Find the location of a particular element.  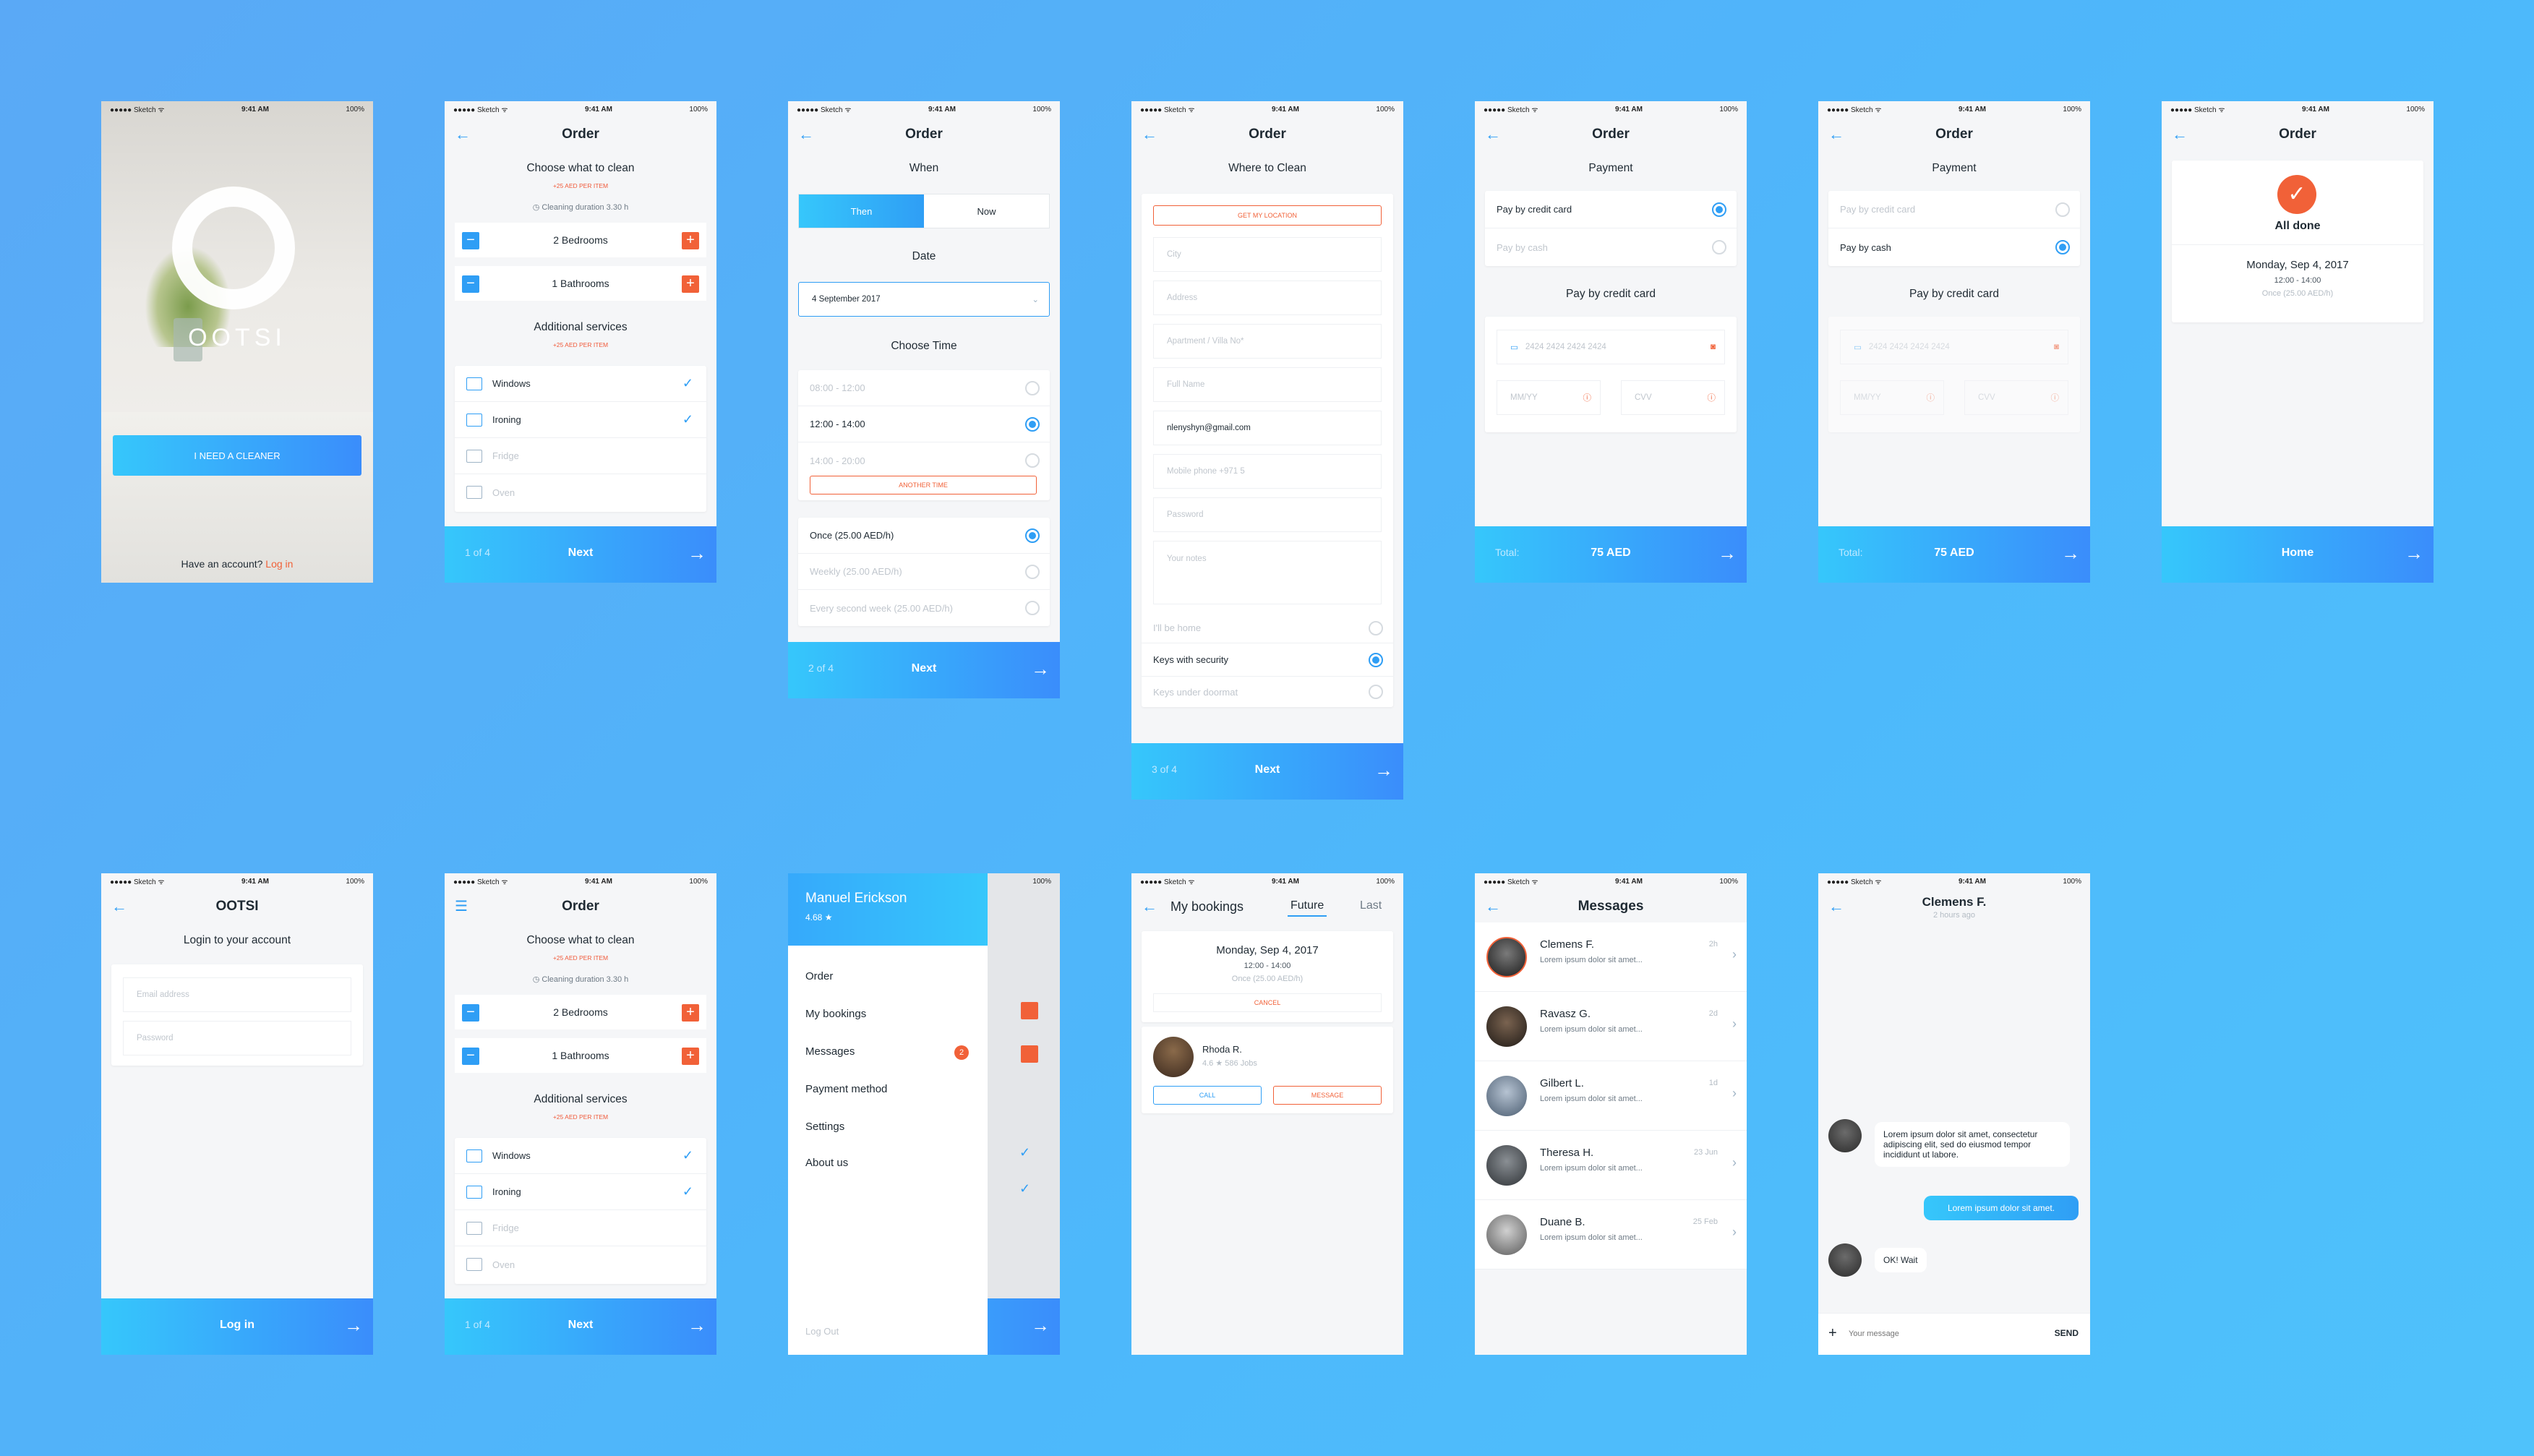

tab-now: Now is located at coordinates (987, 211).